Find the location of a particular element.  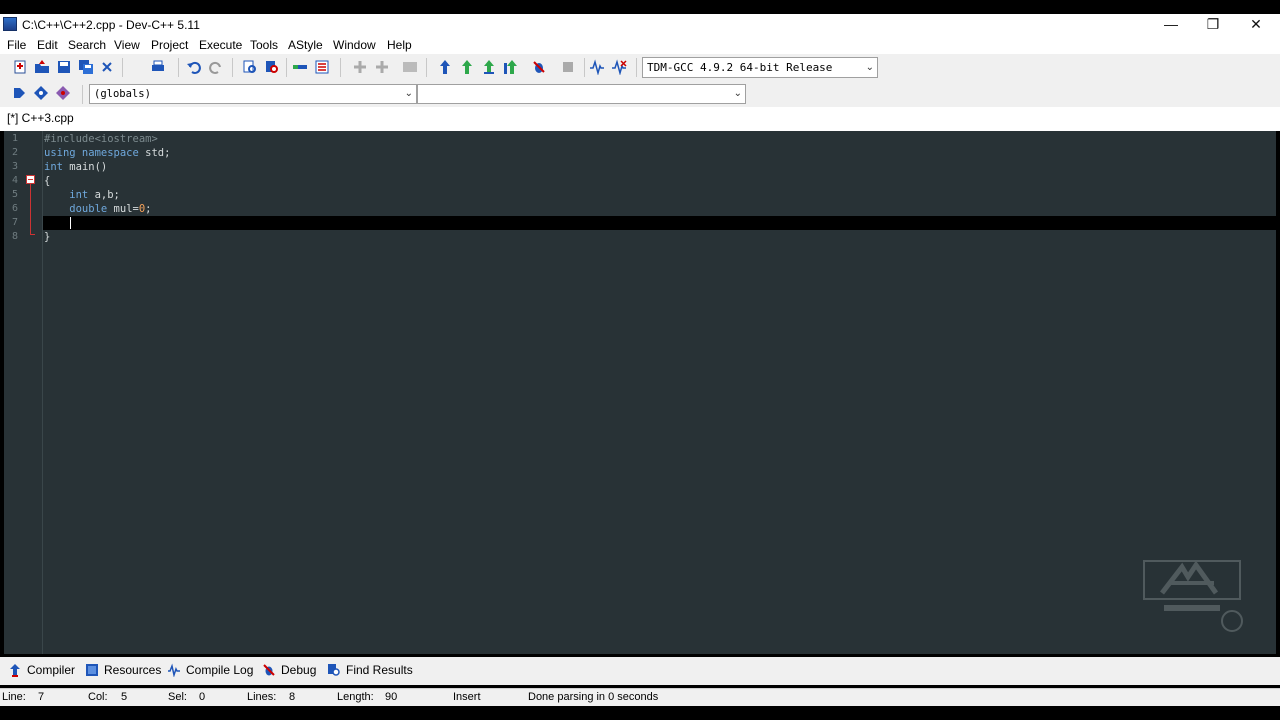

close-button: ✕ is located at coordinates (1256, 25).